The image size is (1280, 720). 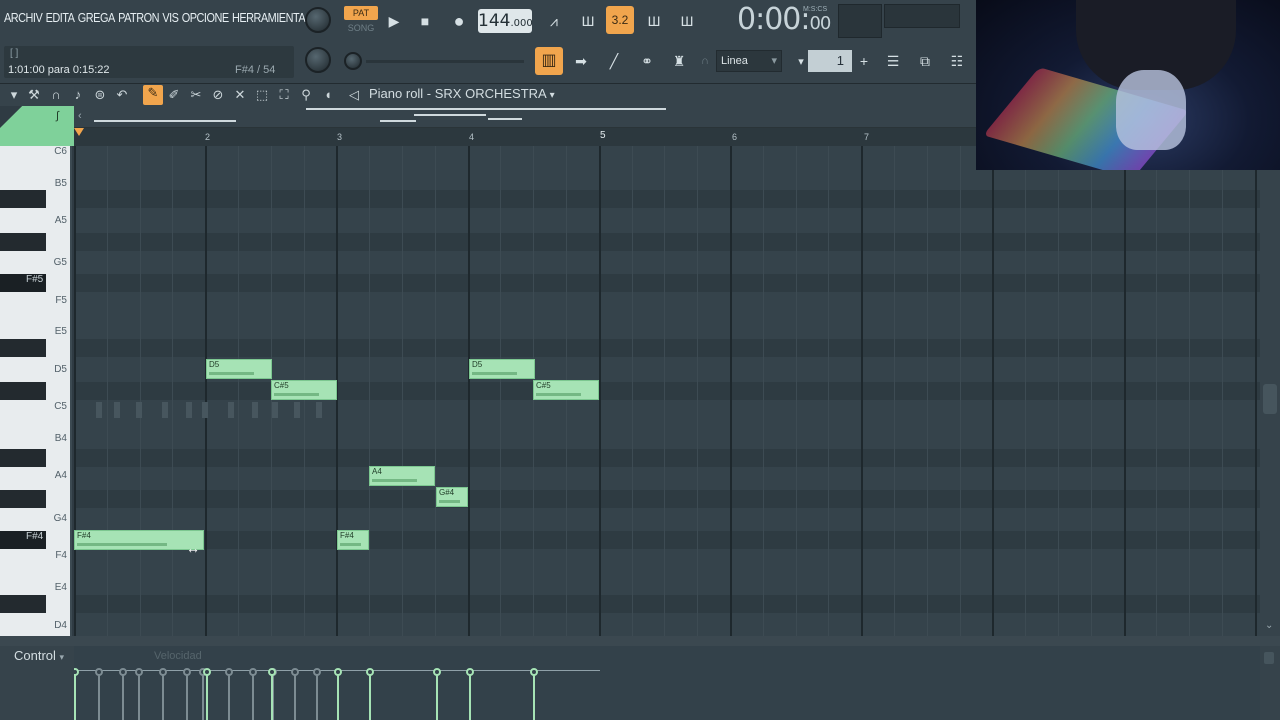 What do you see at coordinates (452, 497) in the screenshot?
I see `note: G#4` at bounding box center [452, 497].